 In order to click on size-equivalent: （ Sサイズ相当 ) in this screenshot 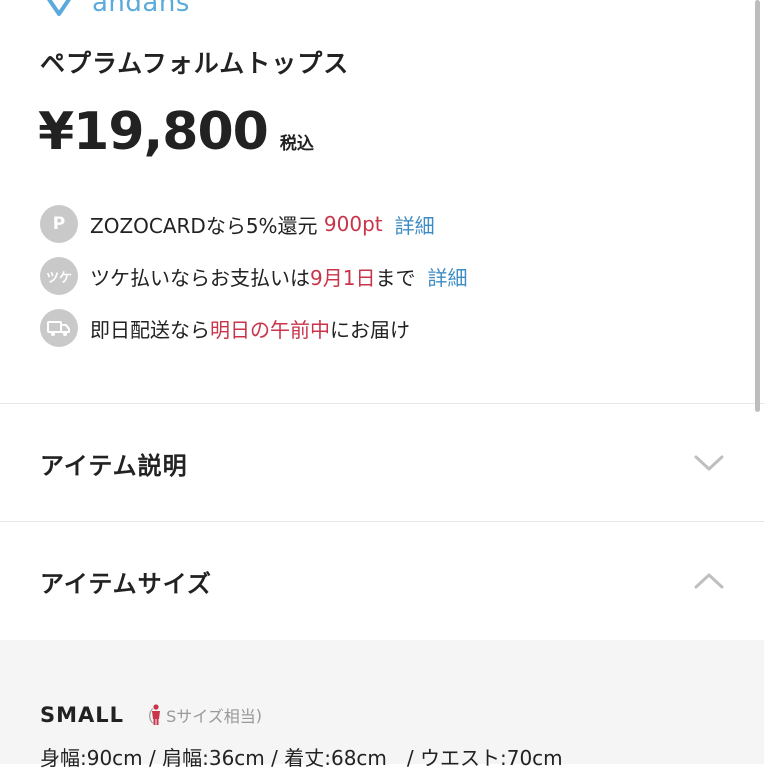, I will do `click(200, 715)`.